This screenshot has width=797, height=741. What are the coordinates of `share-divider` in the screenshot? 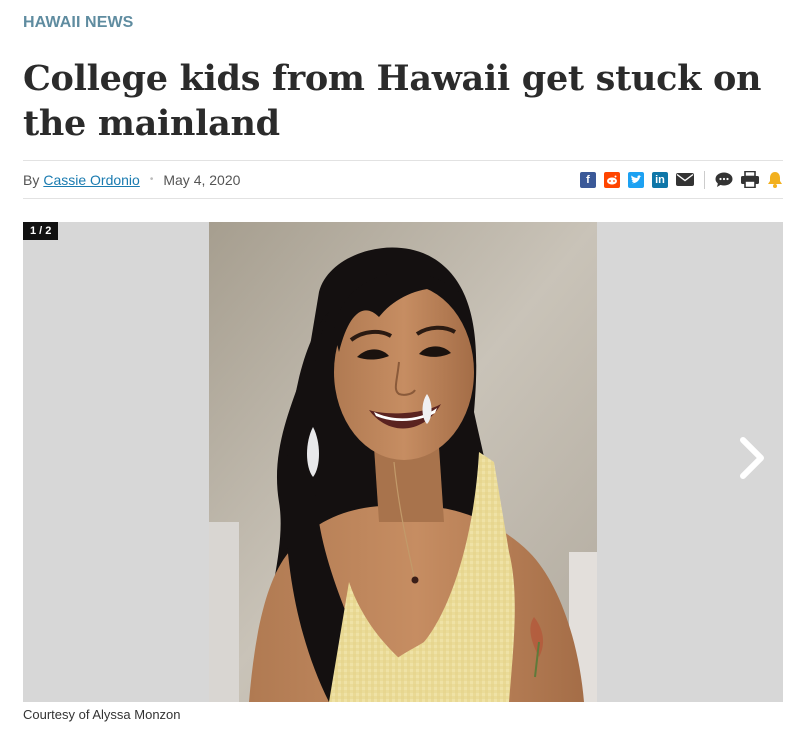 It's located at (704, 179).